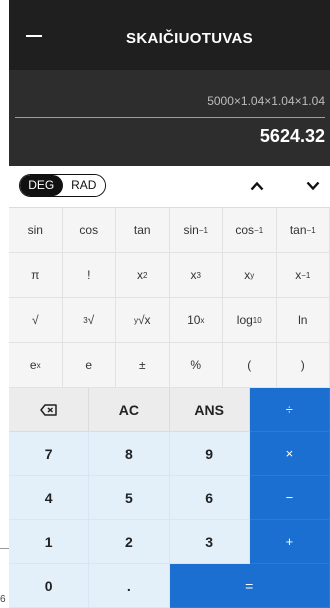 This screenshot has width=330, height=608. I want to click on scientific-key: tan, so click(143, 230).